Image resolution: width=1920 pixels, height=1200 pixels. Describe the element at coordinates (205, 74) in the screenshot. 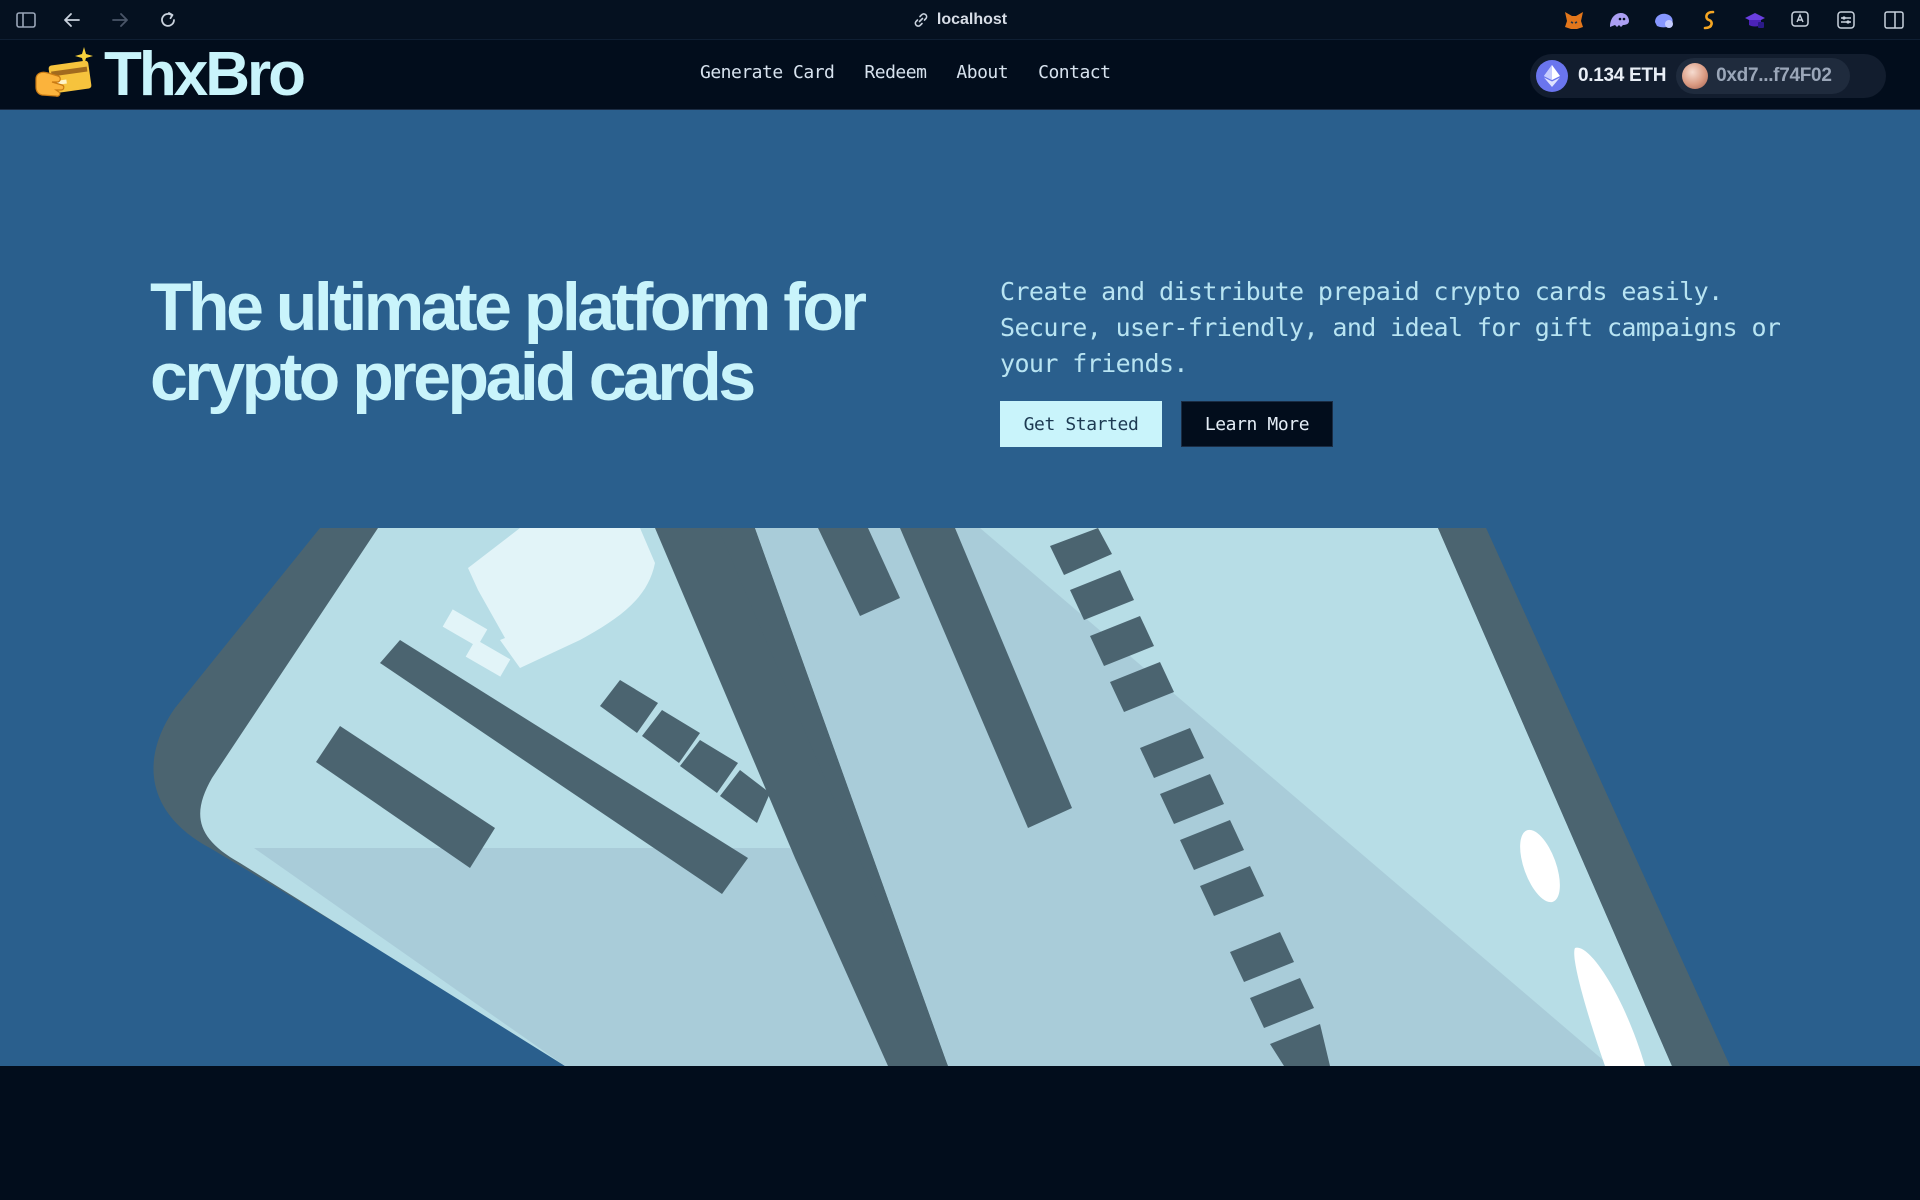

I see `logo-text: ThxBro` at that location.